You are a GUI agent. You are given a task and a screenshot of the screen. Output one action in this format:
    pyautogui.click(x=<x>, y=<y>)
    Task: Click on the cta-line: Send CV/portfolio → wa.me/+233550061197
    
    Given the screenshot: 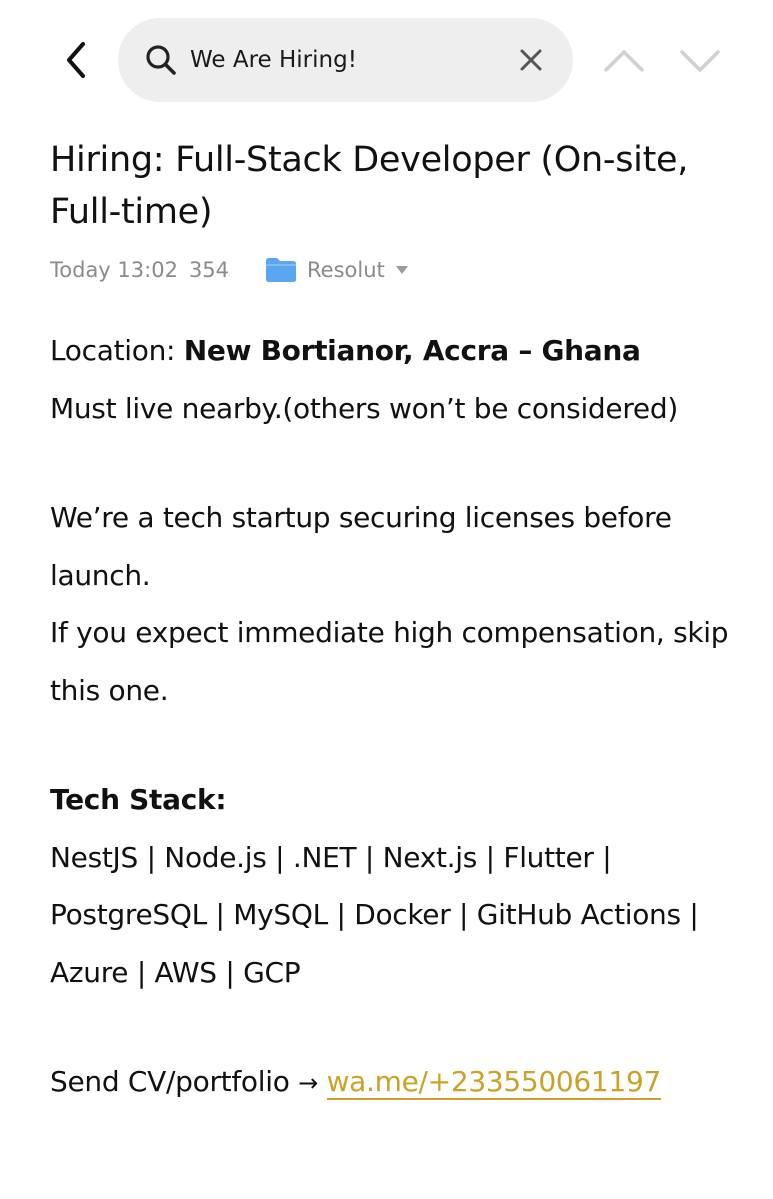 What is the action you would take?
    pyautogui.click(x=400, y=1083)
    